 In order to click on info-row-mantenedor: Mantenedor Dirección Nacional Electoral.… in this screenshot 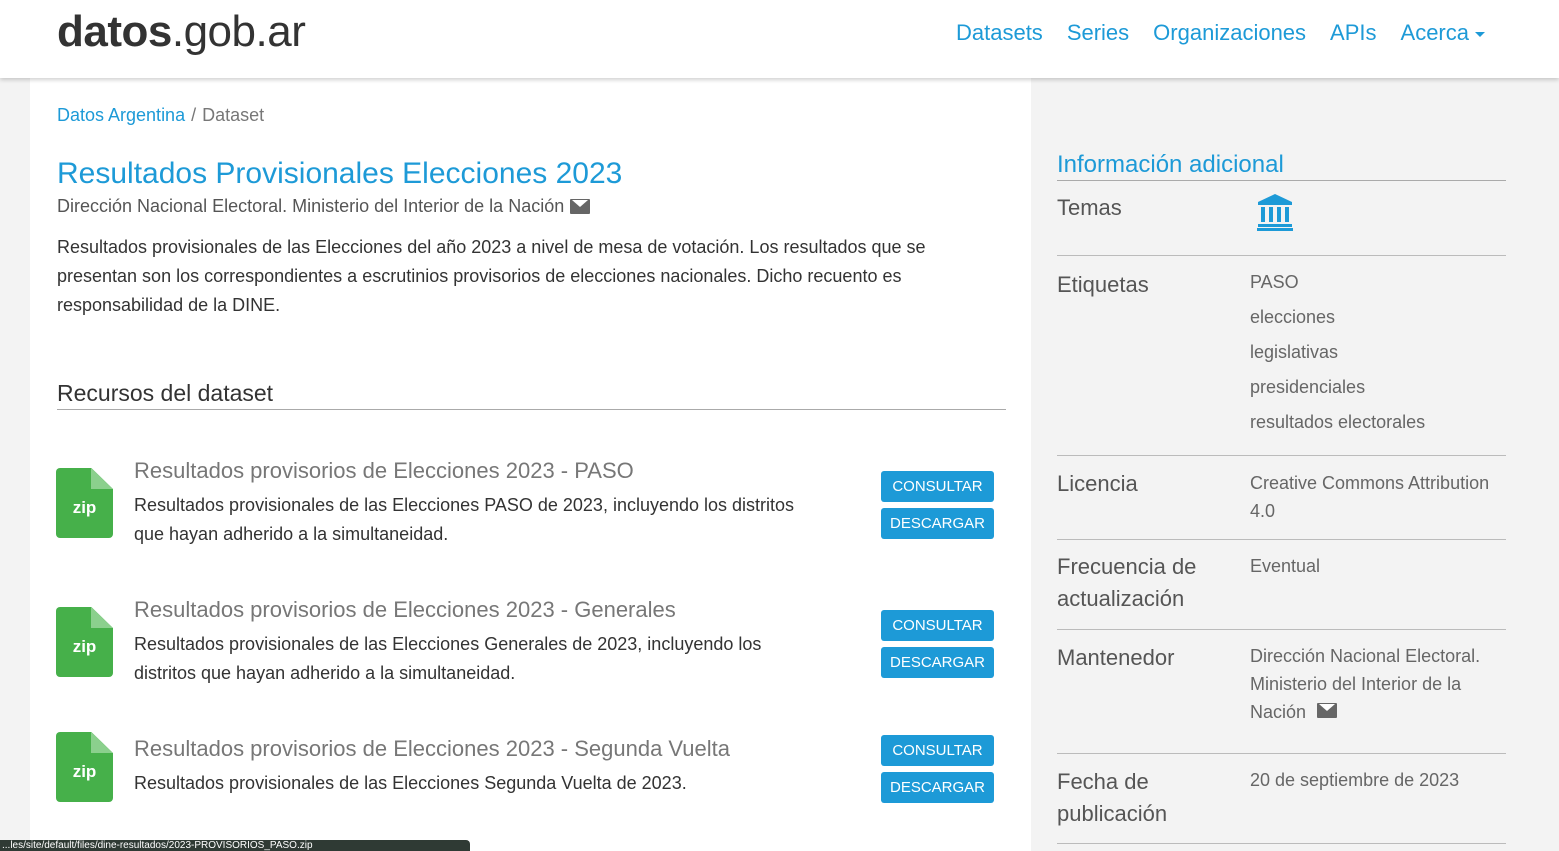, I will do `click(1281, 692)`.